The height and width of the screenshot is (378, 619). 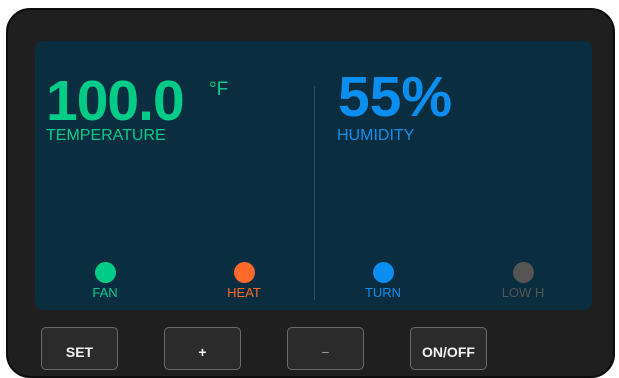 What do you see at coordinates (244, 272) in the screenshot?
I see `heat-indicator-light` at bounding box center [244, 272].